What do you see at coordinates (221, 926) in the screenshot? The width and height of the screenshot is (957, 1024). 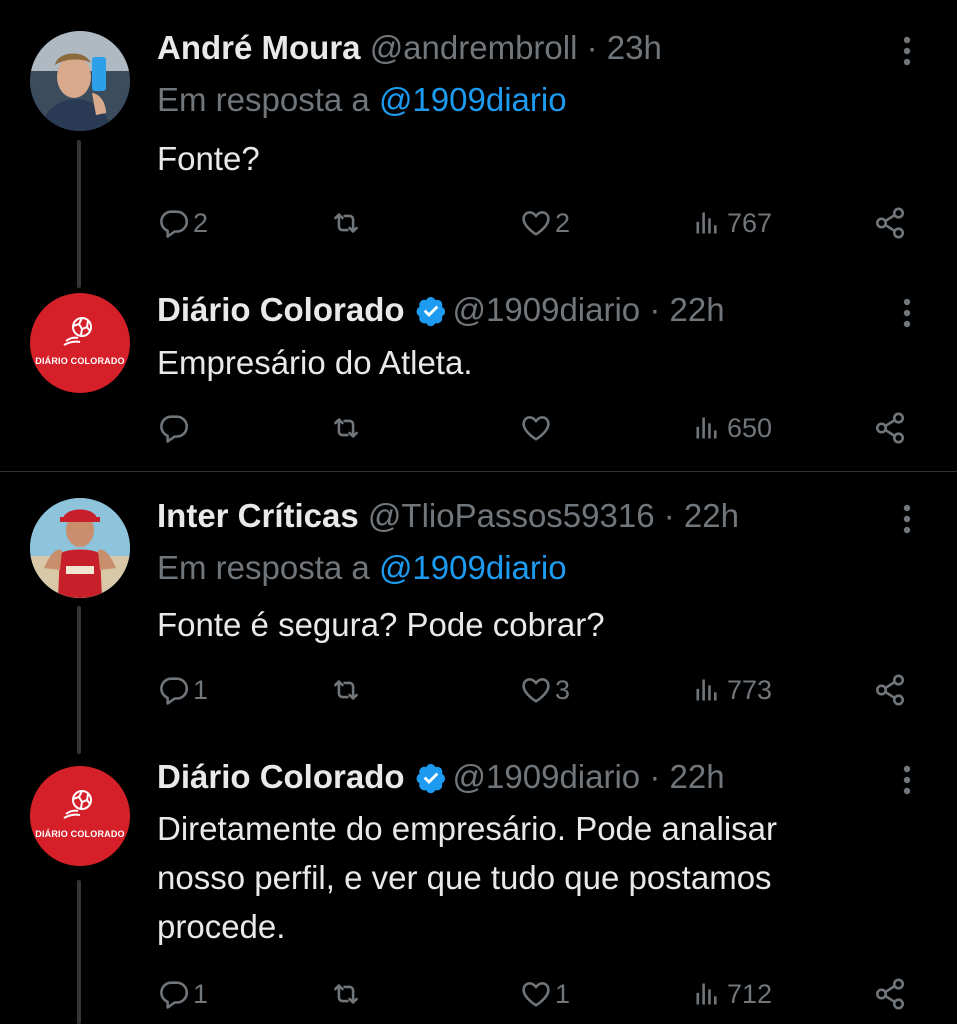 I see `tweet-text-line: procede.` at bounding box center [221, 926].